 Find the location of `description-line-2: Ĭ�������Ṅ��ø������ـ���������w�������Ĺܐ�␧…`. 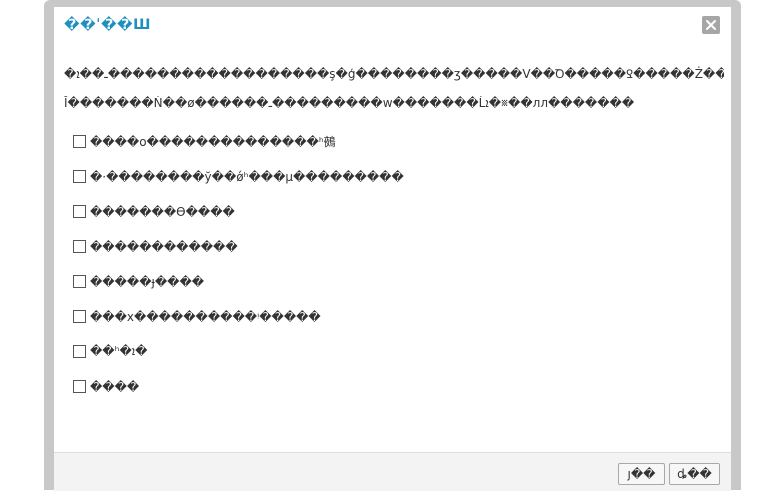

description-line-2: Ĭ�������Ṅ��ø������ـ���������w�������Ĺܐ�␧… is located at coordinates (349, 103).